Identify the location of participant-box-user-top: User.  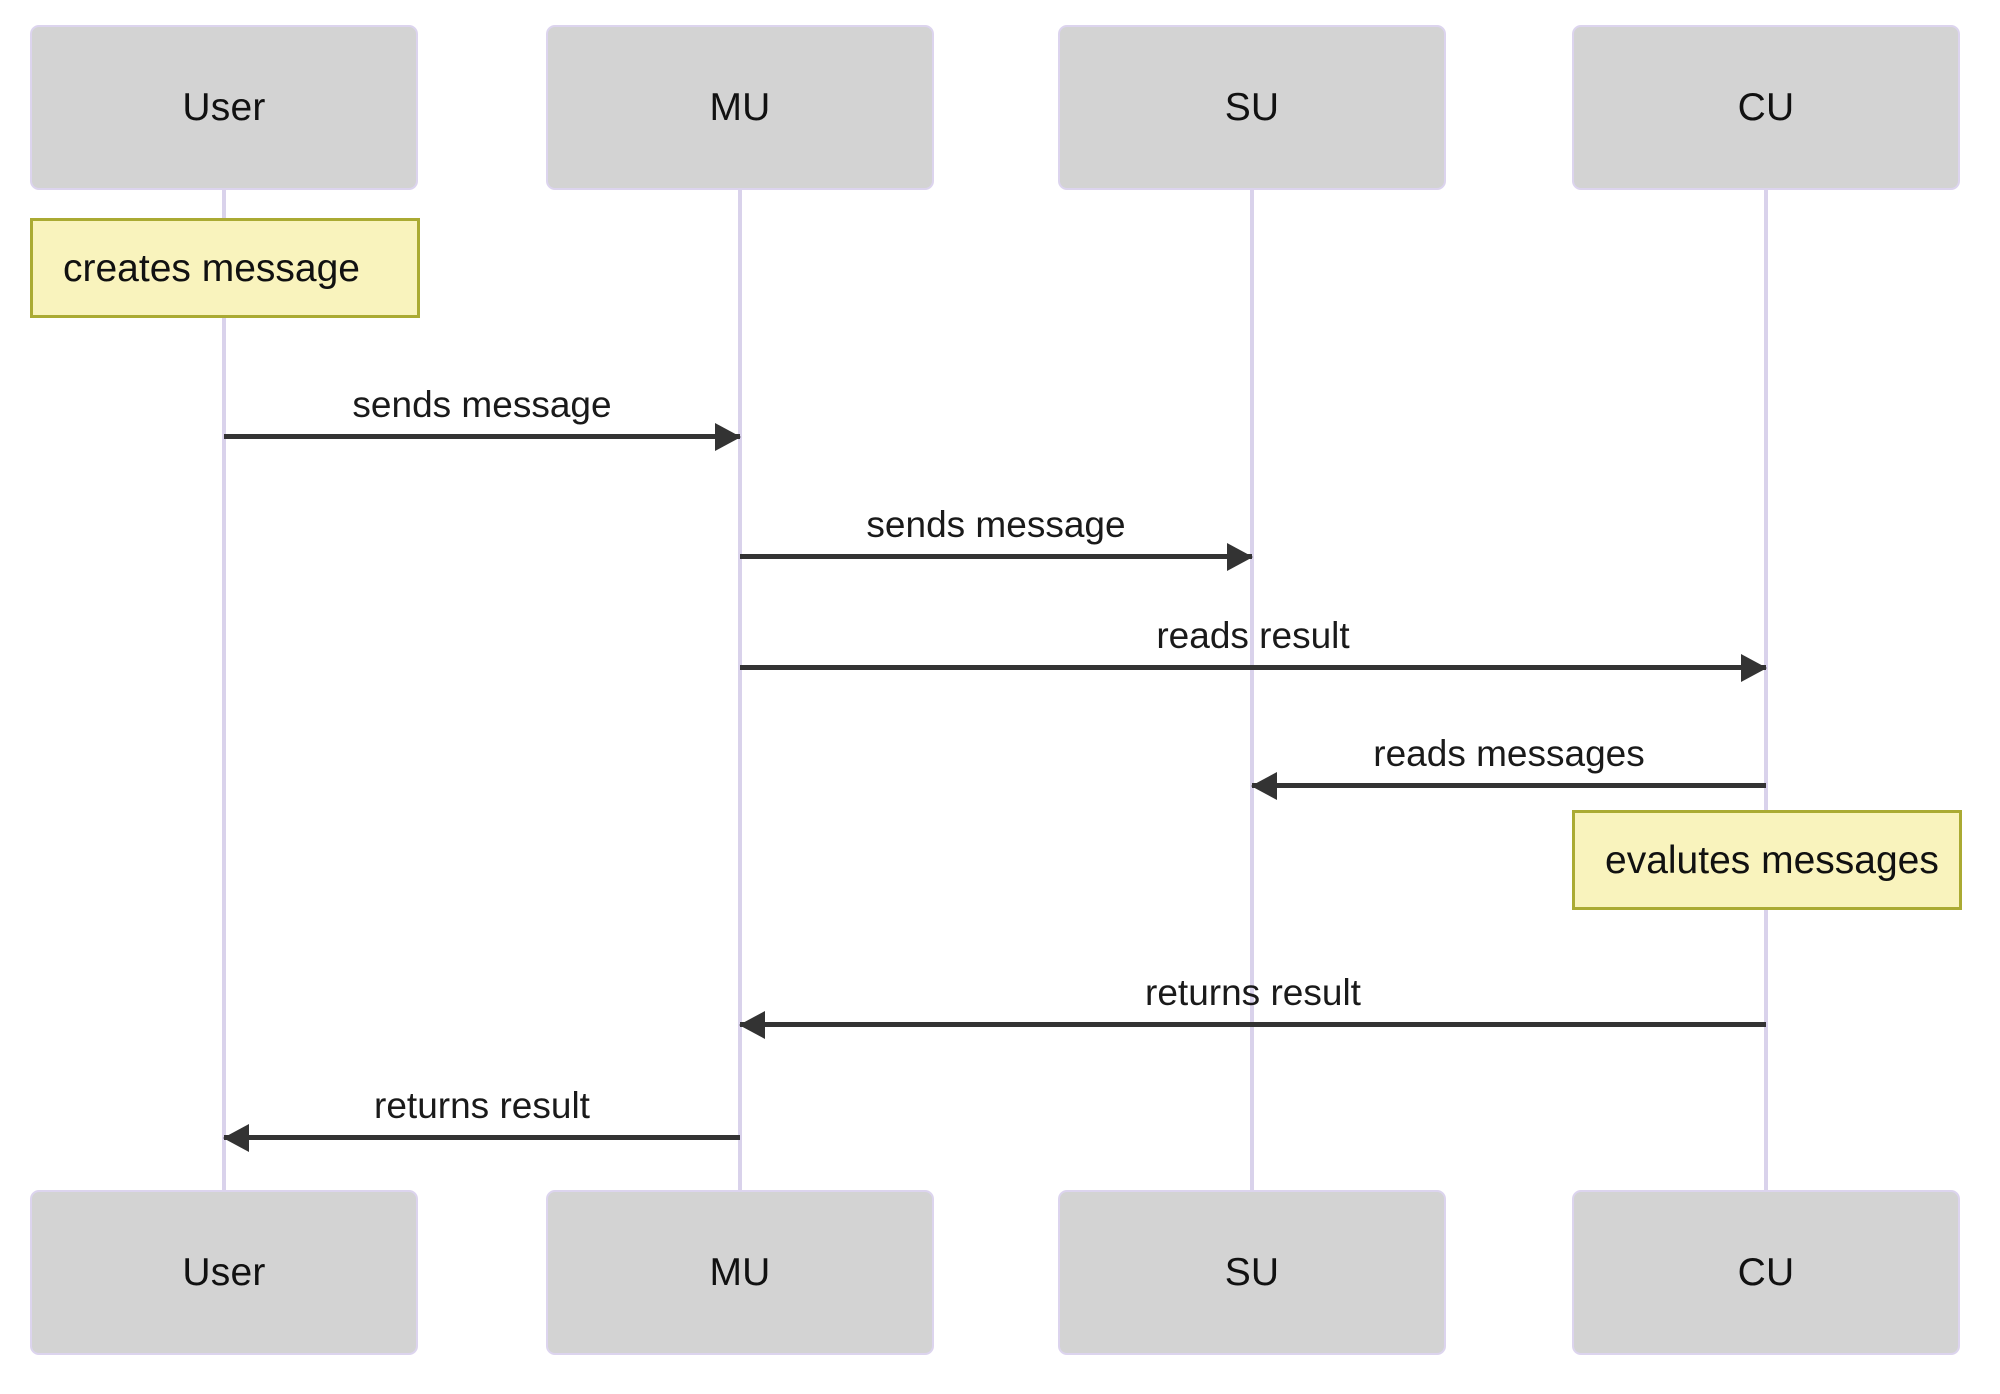
(224, 107).